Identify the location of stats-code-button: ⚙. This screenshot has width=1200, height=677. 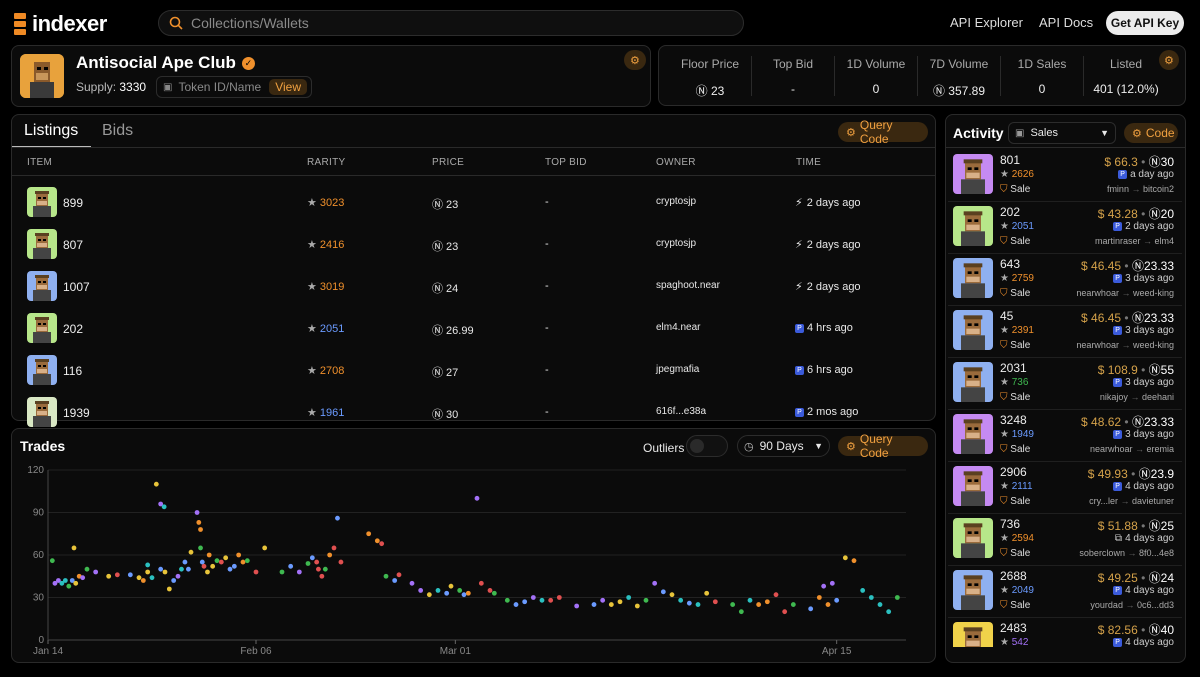
(1169, 60).